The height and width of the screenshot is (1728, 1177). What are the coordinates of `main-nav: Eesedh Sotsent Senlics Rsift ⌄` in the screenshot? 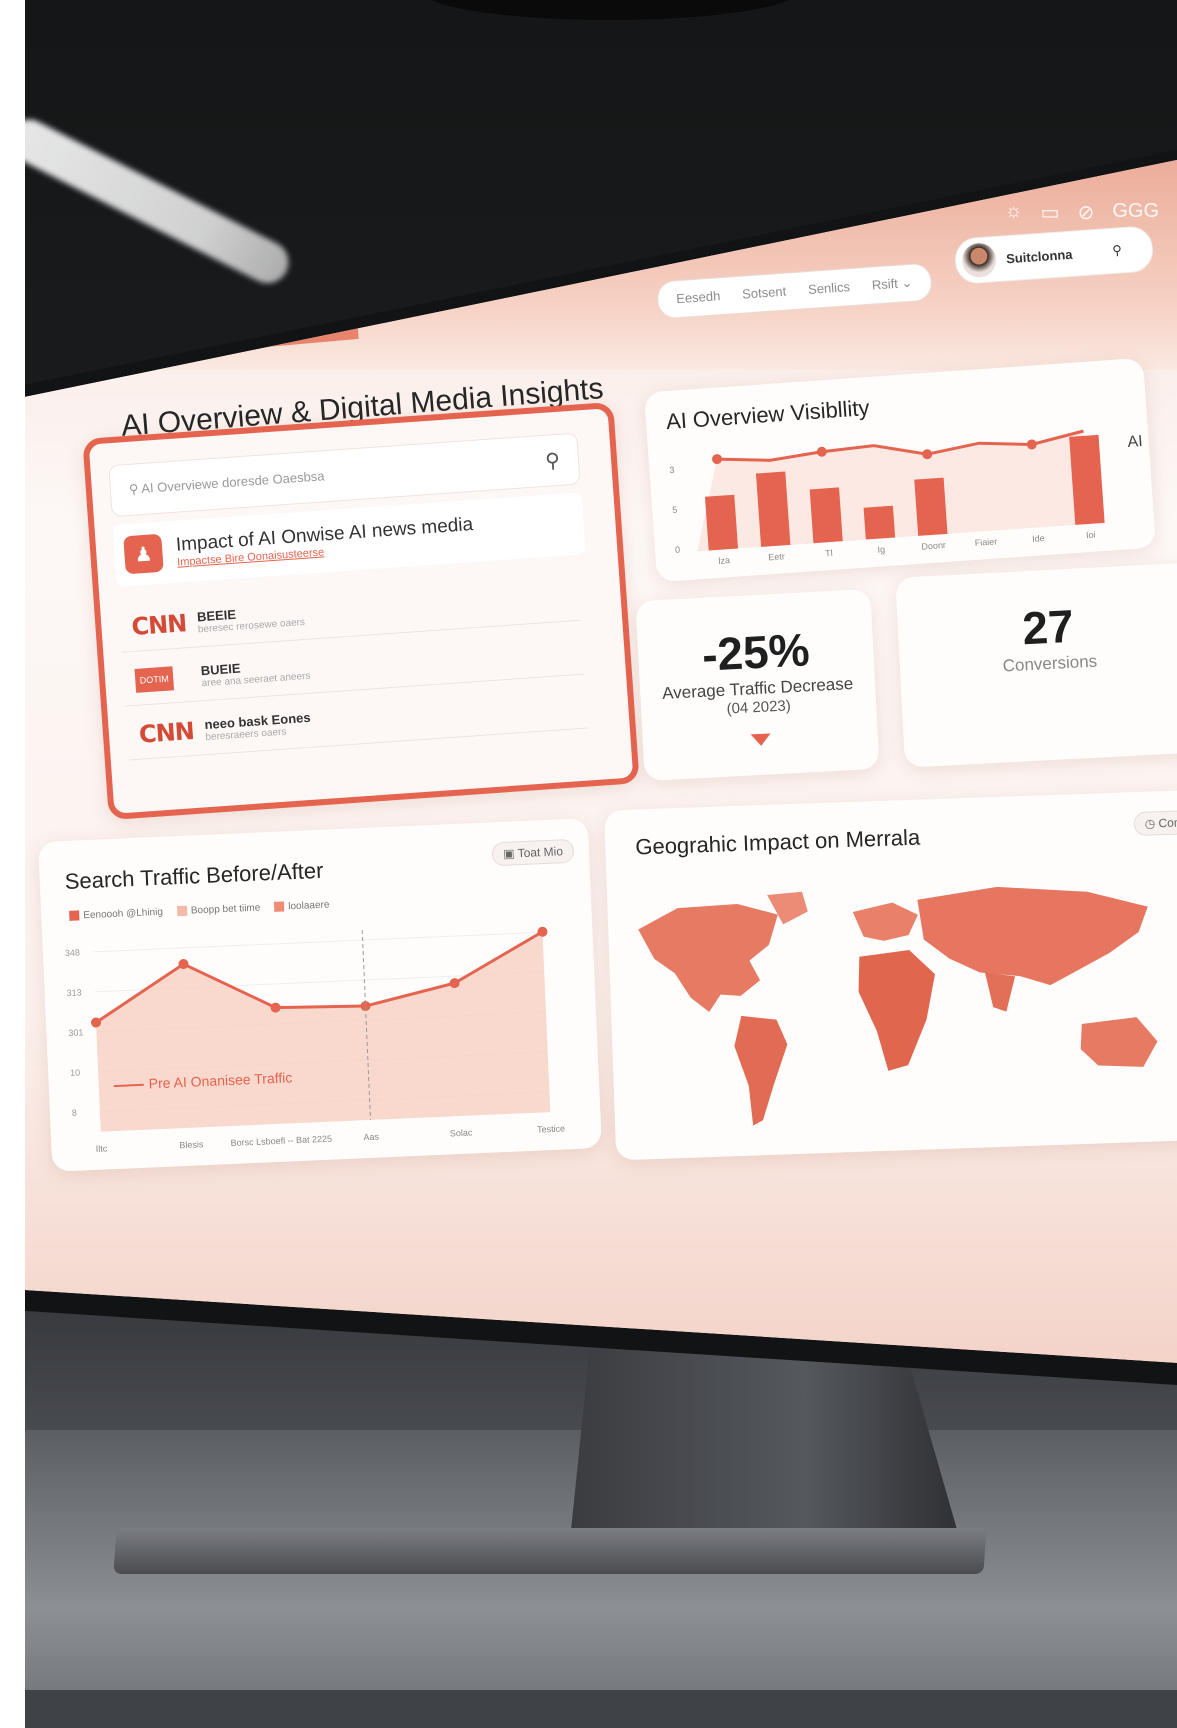 It's located at (794, 291).